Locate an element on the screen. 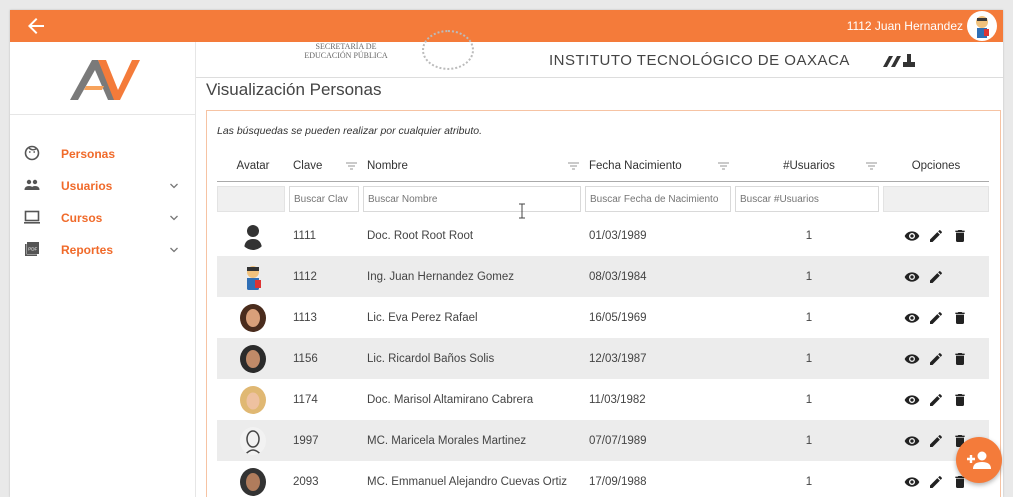 The image size is (1013, 497). nombre-cell: Lic. Ricardol Baños Solis is located at coordinates (474, 358).